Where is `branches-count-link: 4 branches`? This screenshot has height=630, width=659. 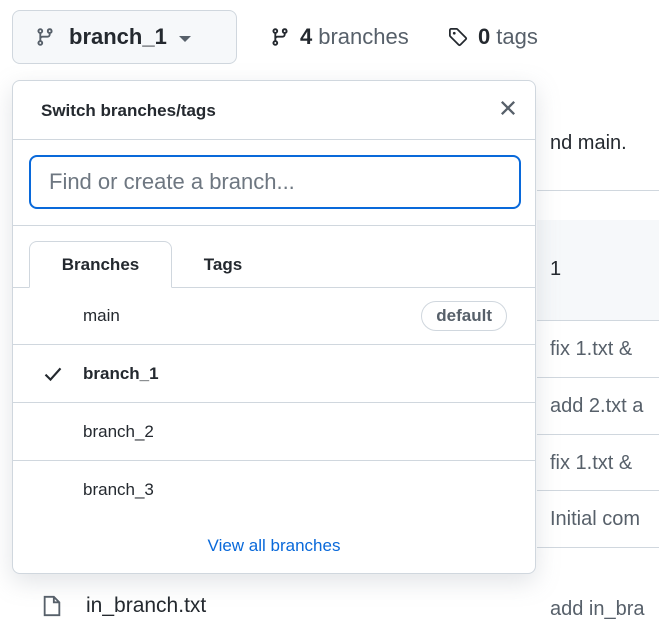
branches-count-link: 4 branches is located at coordinates (339, 37).